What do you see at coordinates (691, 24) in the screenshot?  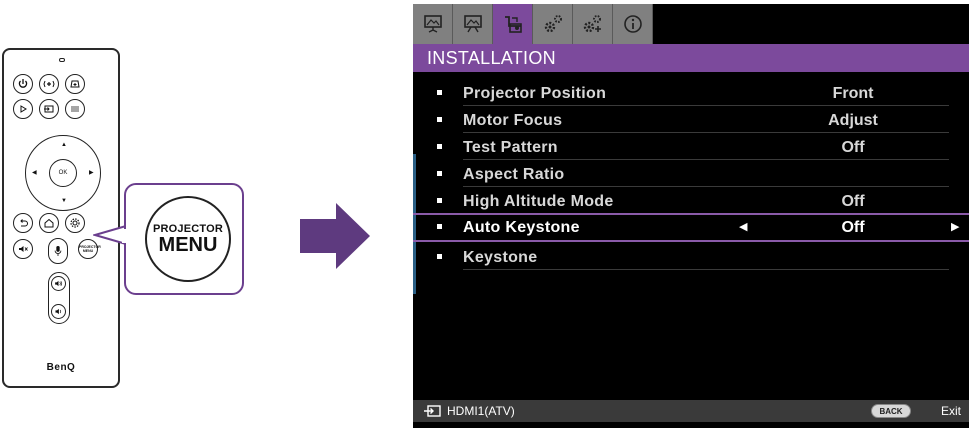 I see `osd-tab-bar` at bounding box center [691, 24].